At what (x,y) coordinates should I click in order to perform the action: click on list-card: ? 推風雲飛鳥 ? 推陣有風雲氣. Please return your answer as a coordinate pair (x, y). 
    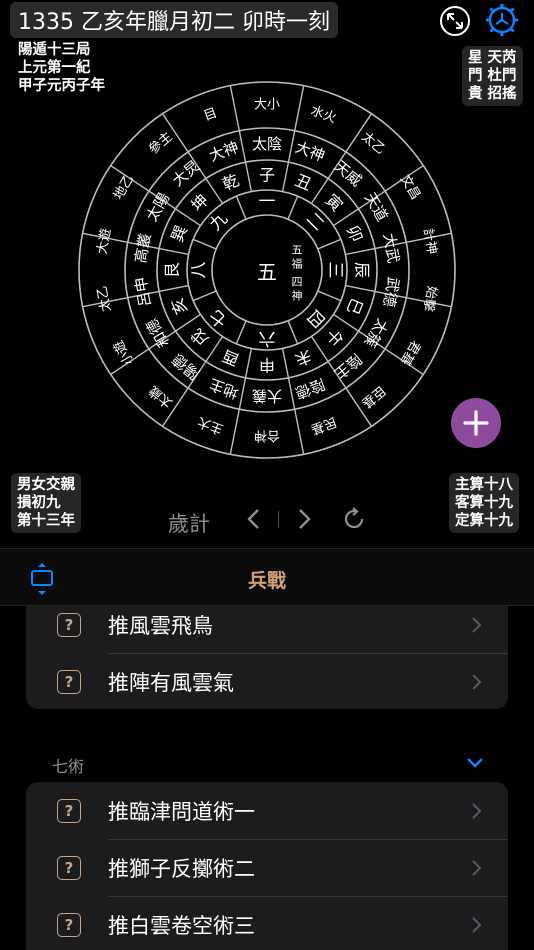
    Looking at the image, I should click on (267, 652).